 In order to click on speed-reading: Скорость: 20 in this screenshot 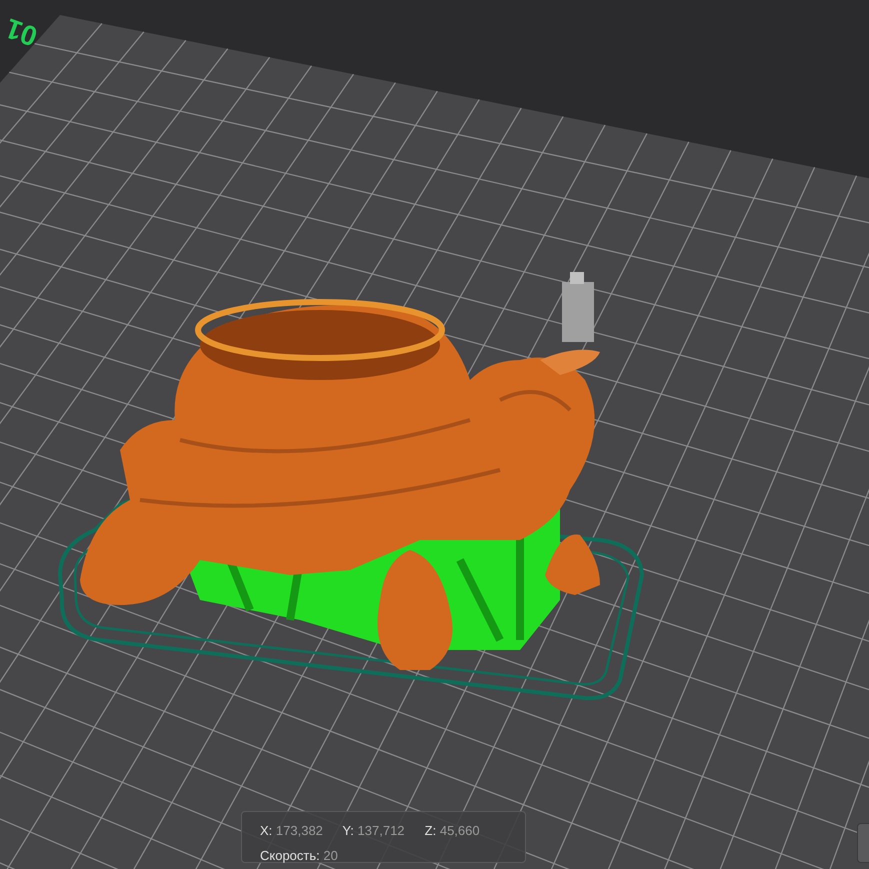, I will do `click(299, 855)`.